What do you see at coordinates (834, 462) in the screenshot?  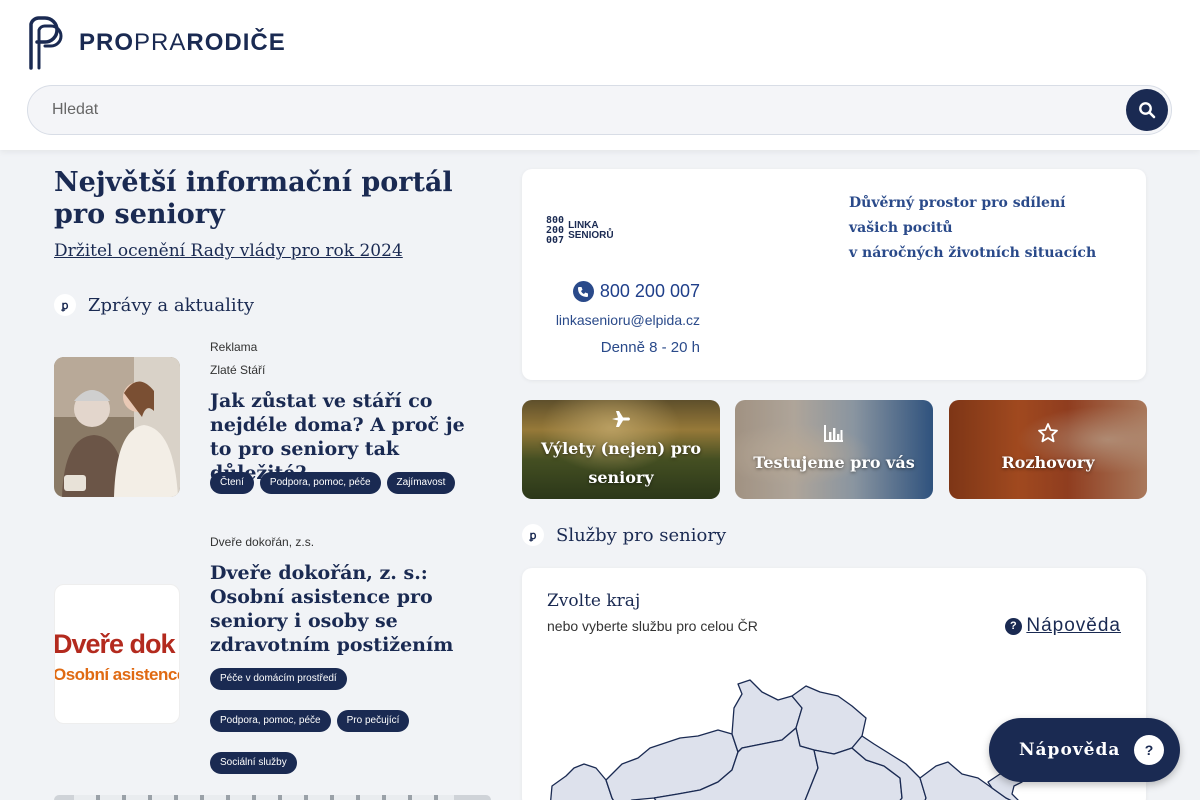 I see `tile-label: Testujeme pro vás` at bounding box center [834, 462].